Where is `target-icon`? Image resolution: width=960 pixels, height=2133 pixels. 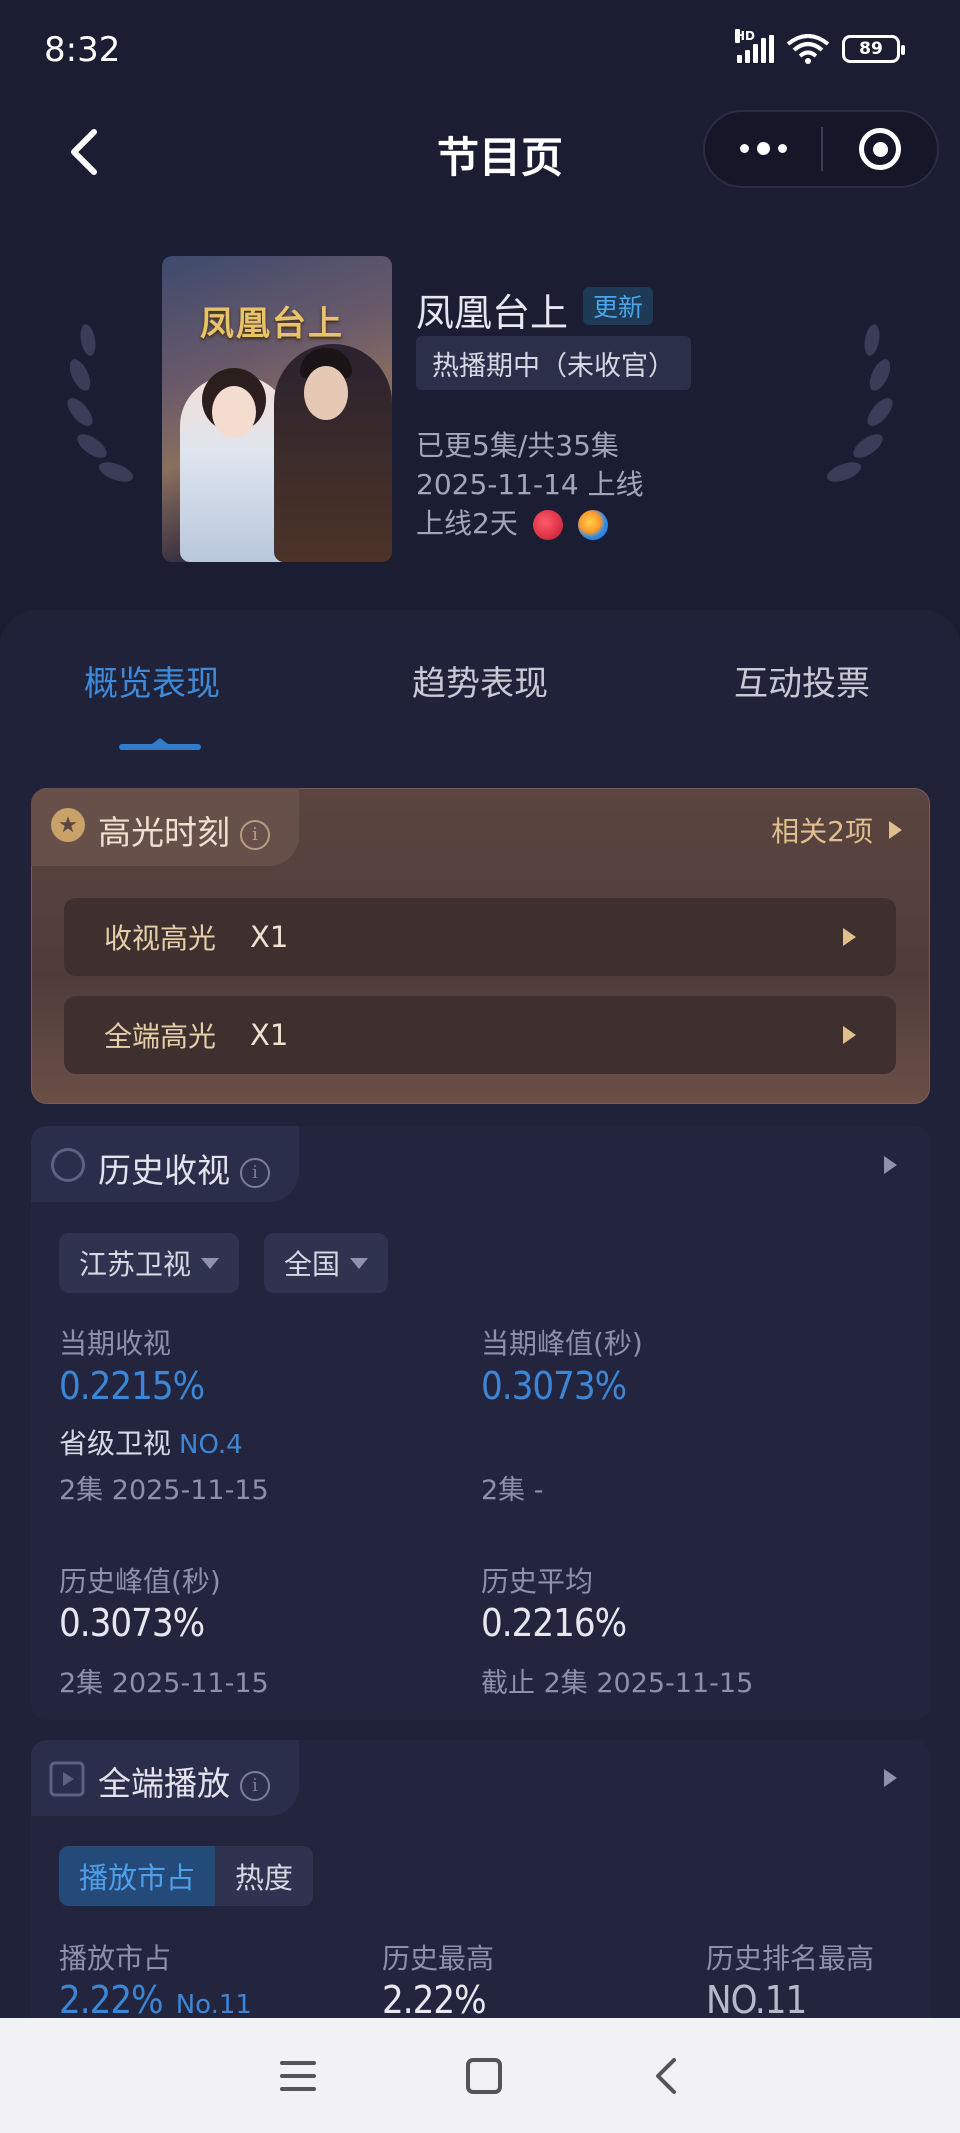 target-icon is located at coordinates (880, 149).